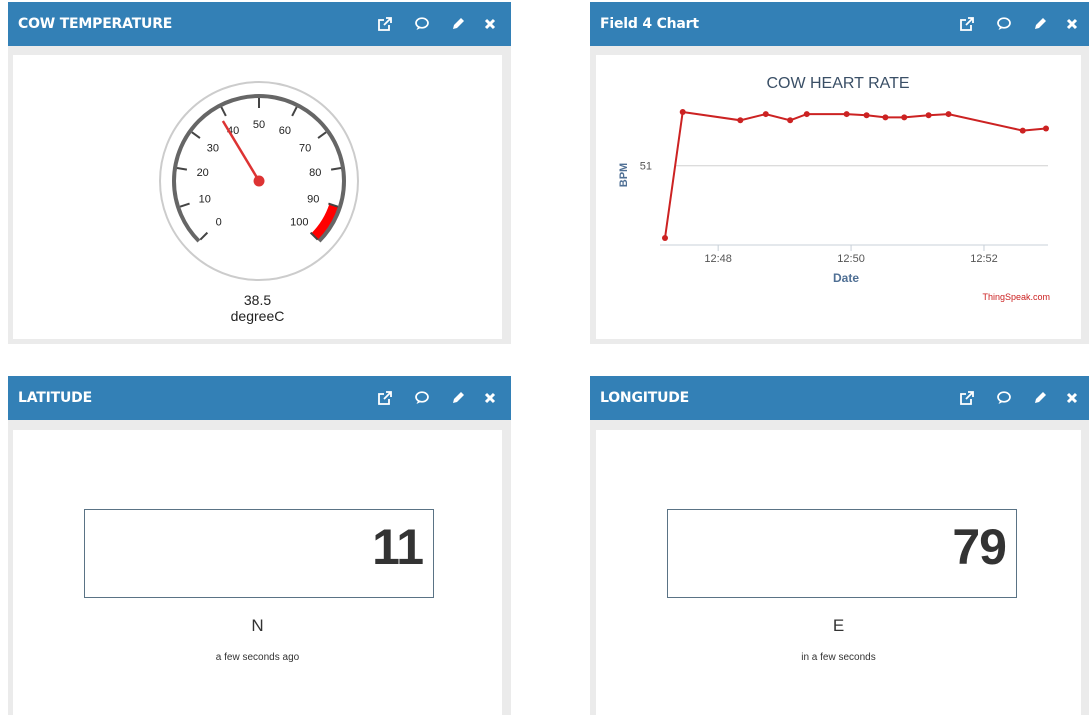  What do you see at coordinates (259, 553) in the screenshot?
I see `value-box: 11` at bounding box center [259, 553].